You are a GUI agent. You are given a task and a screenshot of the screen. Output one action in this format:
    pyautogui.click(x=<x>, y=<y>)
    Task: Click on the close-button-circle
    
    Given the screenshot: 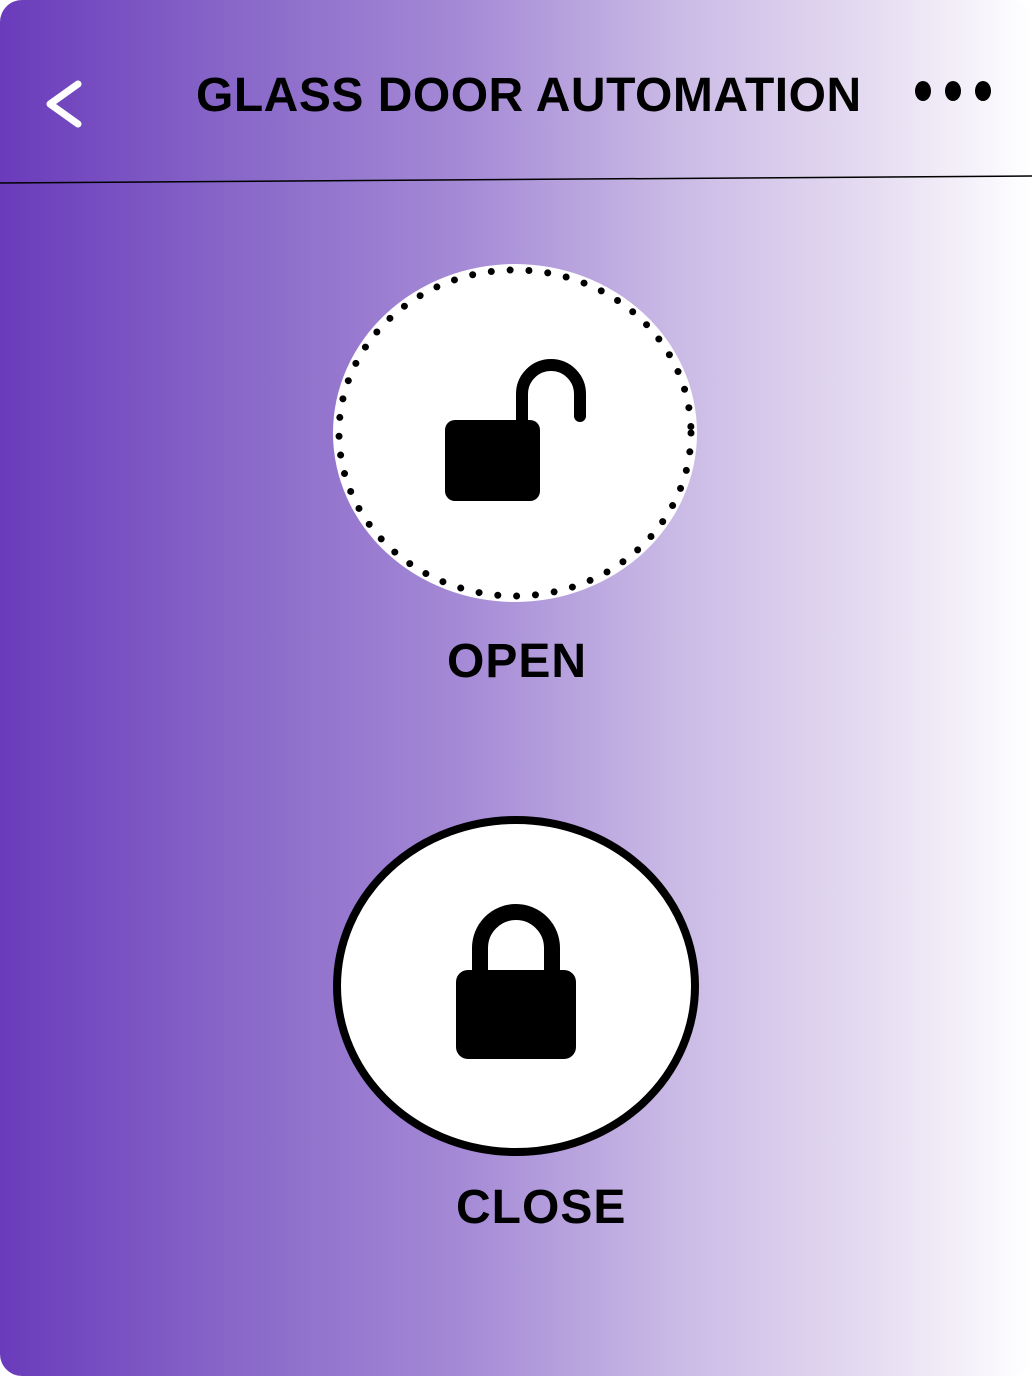 What is the action you would take?
    pyautogui.click(x=516, y=986)
    